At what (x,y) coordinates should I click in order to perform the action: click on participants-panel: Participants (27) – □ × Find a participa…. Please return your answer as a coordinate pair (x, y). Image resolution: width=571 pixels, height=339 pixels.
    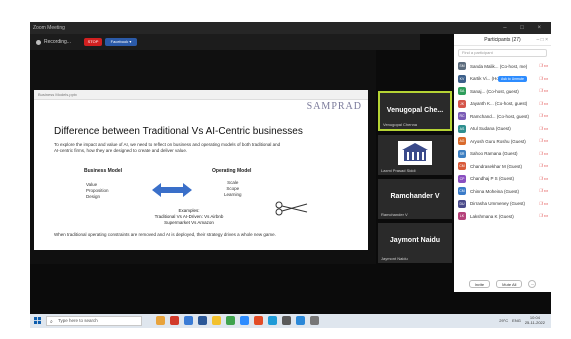
    Looking at the image, I should click on (502, 163).